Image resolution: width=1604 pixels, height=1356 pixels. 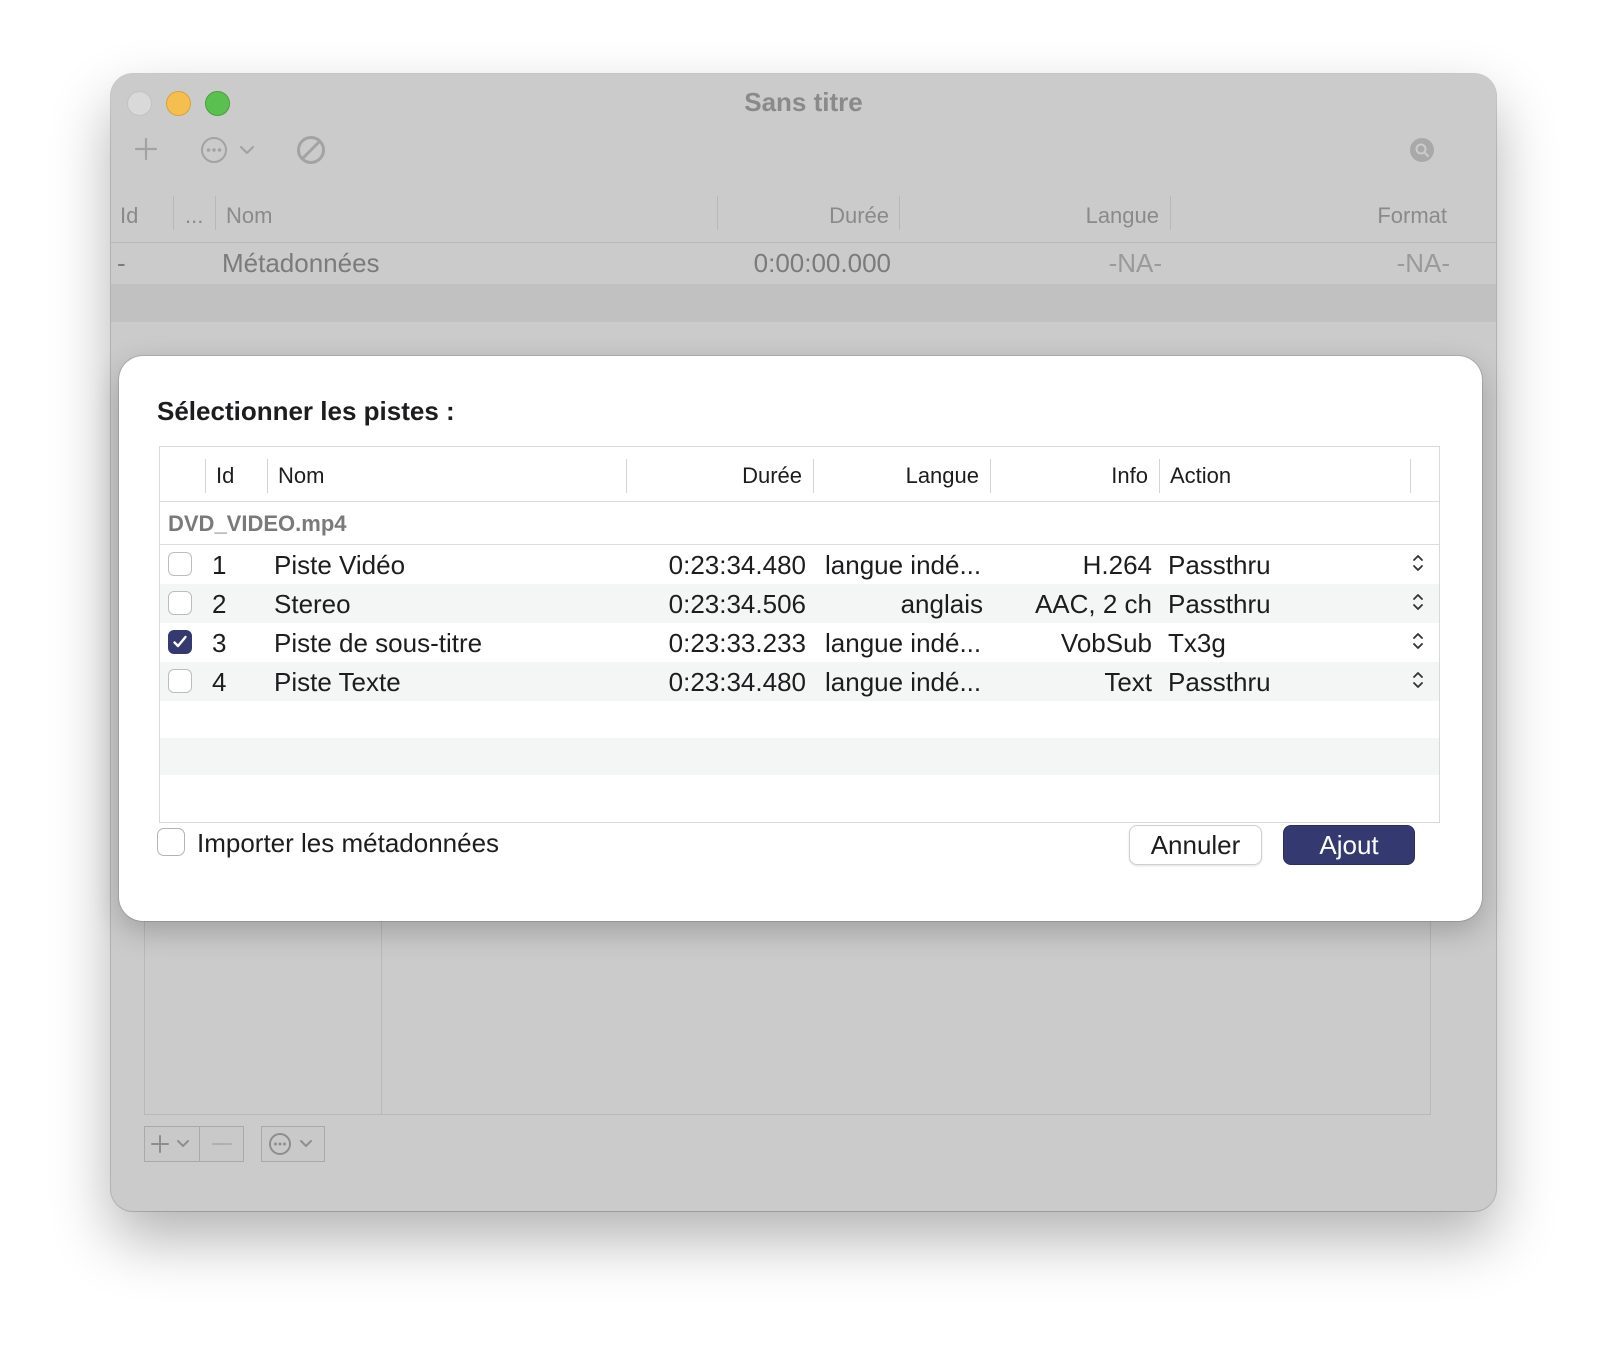 I want to click on track-duration: 0:23:34.506, so click(x=737, y=604).